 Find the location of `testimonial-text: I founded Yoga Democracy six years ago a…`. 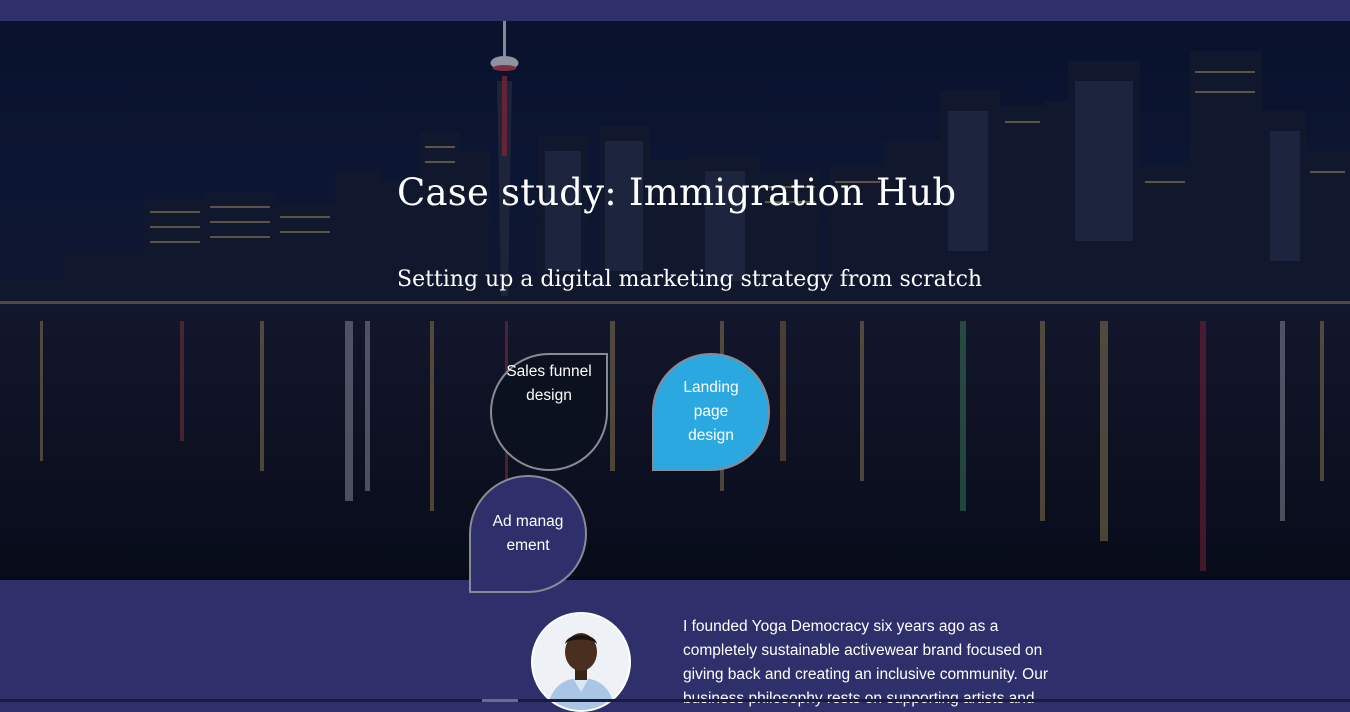

testimonial-text: I founded Yoga Democracy six years ago a… is located at coordinates (865, 662).